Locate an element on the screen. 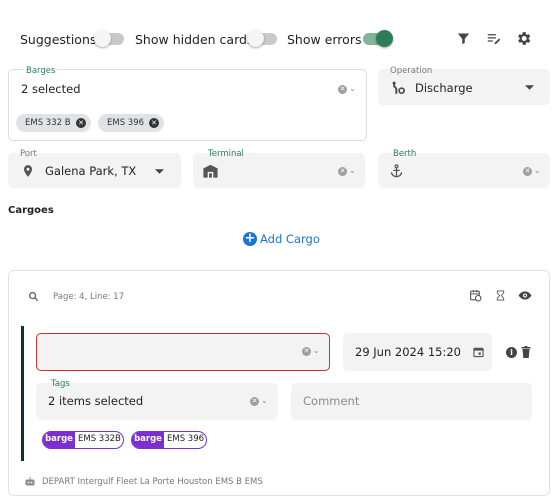 This screenshot has width=556, height=503. card-accent-bar is located at coordinates (22, 393).